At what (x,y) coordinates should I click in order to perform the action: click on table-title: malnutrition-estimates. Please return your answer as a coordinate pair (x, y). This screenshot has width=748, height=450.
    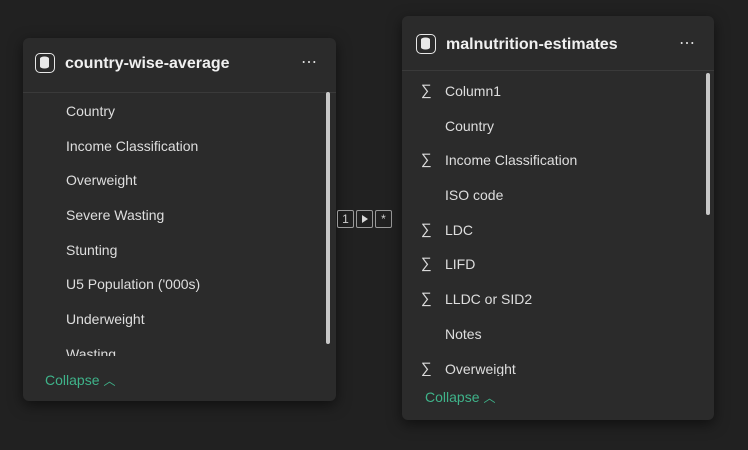
    Looking at the image, I should click on (532, 44).